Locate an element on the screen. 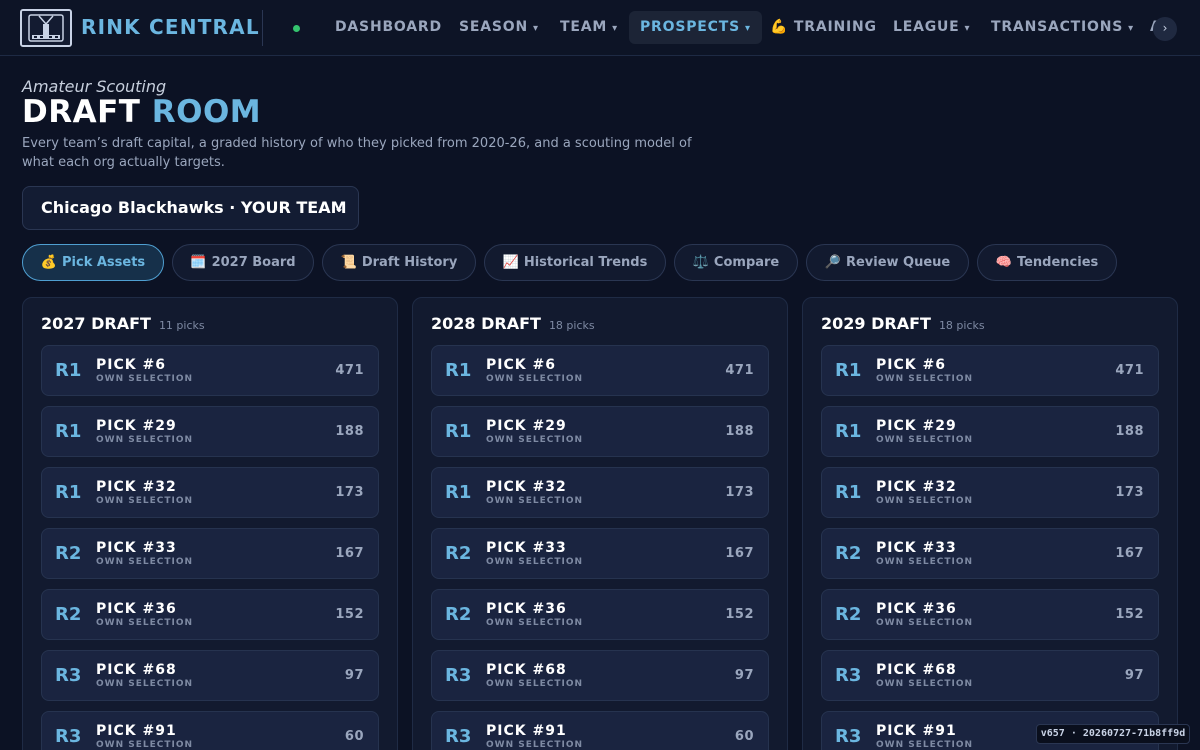 This screenshot has height=750, width=1200. nav-item-team: TEAM ▾ is located at coordinates (589, 27).